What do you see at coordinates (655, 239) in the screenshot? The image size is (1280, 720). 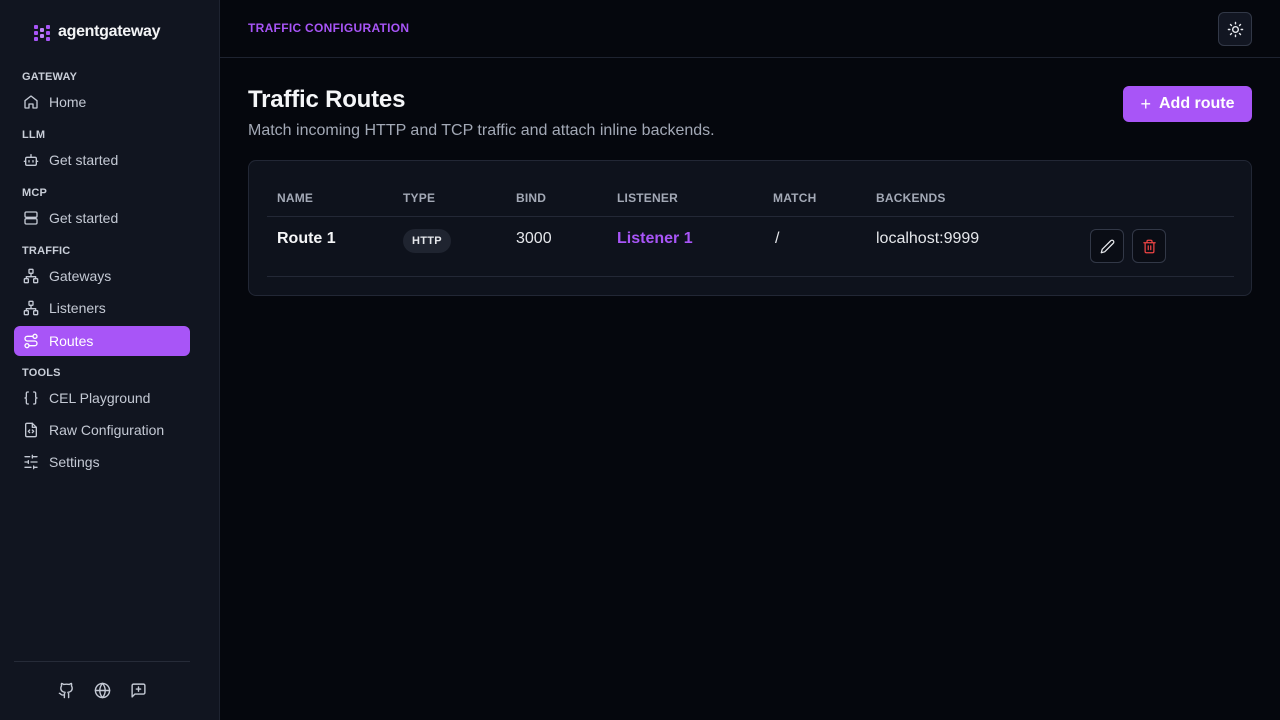 I see `route-listener-link: Listener 1` at bounding box center [655, 239].